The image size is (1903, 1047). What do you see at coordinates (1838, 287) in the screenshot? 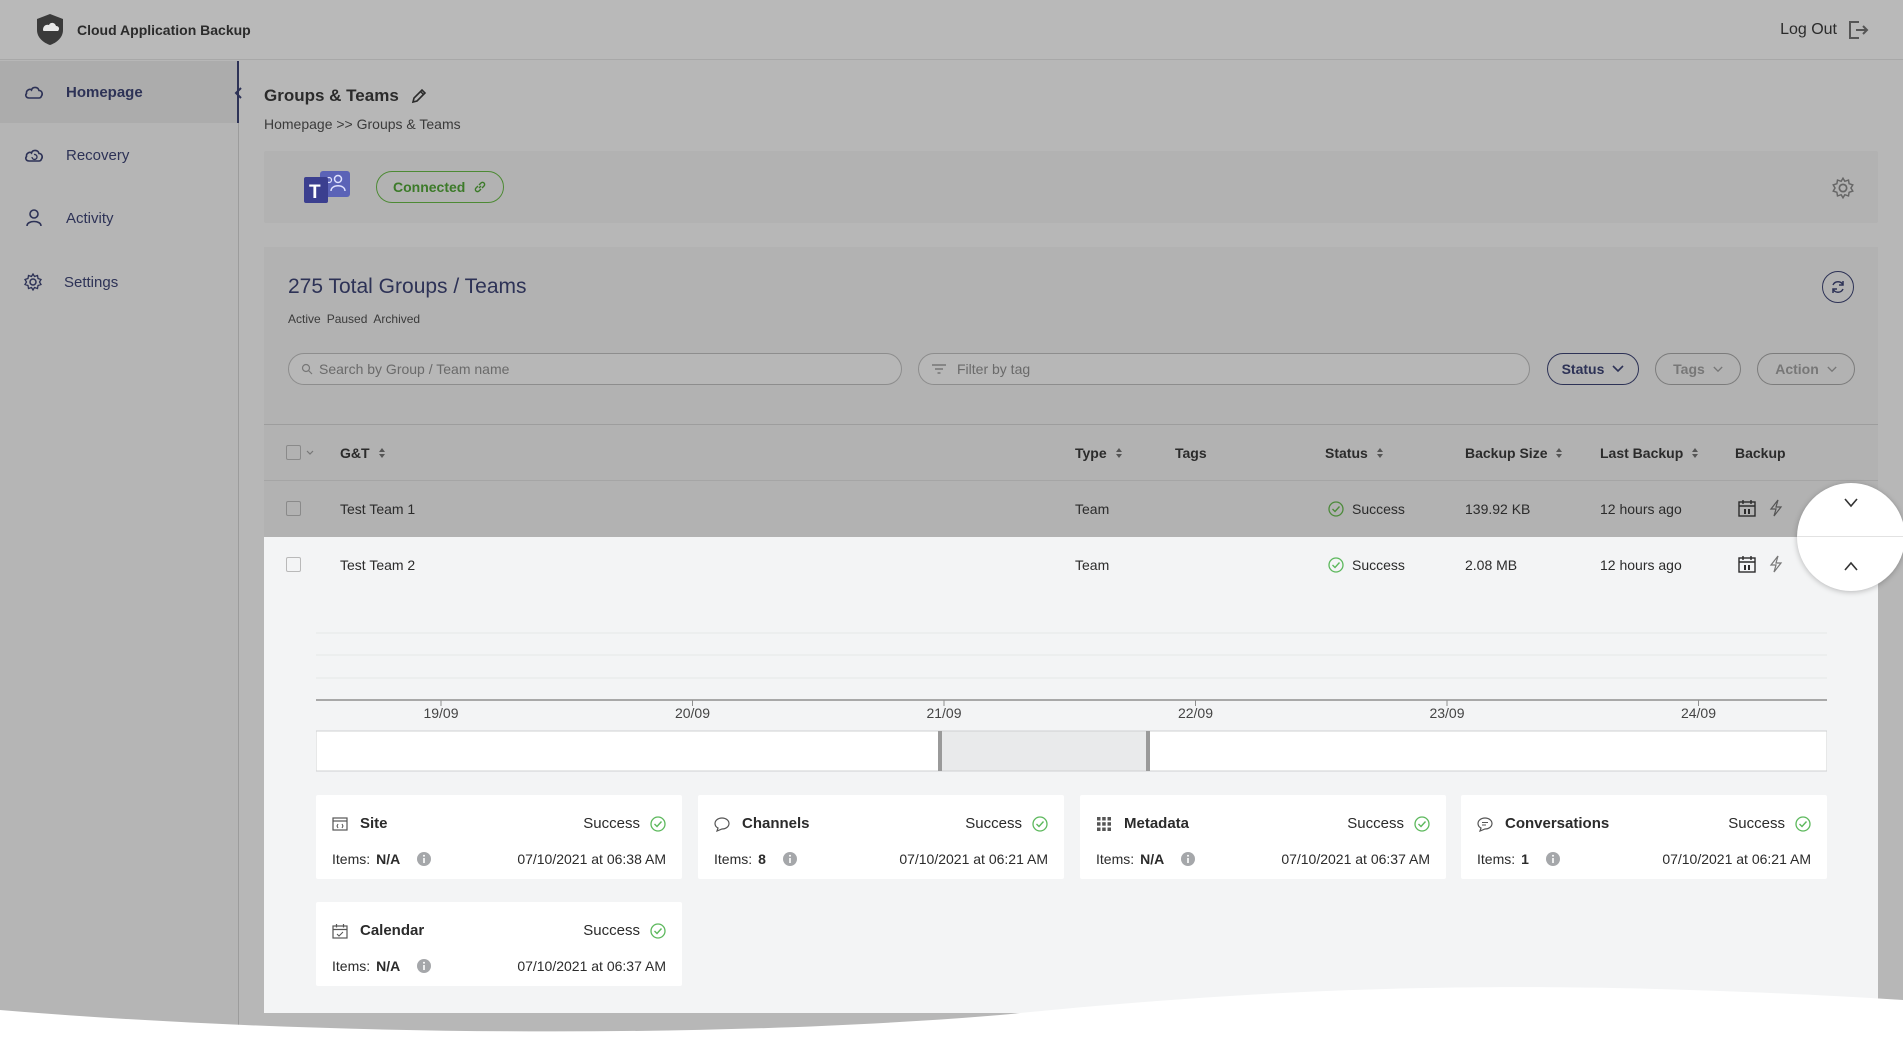
I see `refresh-button` at bounding box center [1838, 287].